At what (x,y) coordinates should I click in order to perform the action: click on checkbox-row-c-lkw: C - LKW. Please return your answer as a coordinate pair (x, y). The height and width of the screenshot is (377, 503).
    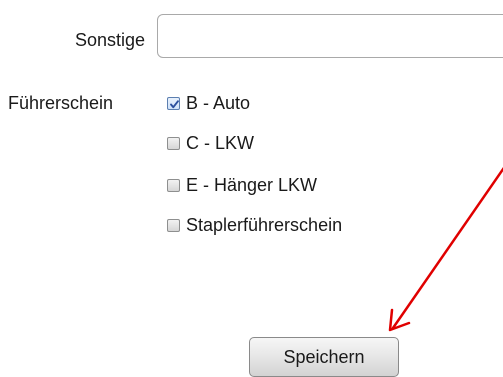
    Looking at the image, I should click on (210, 143).